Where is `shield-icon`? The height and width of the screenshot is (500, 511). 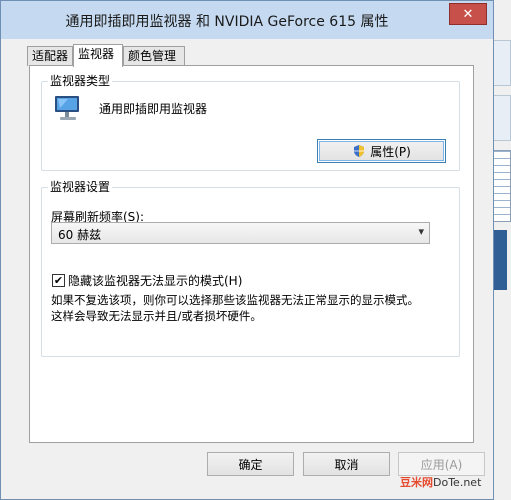 shield-icon is located at coordinates (359, 151).